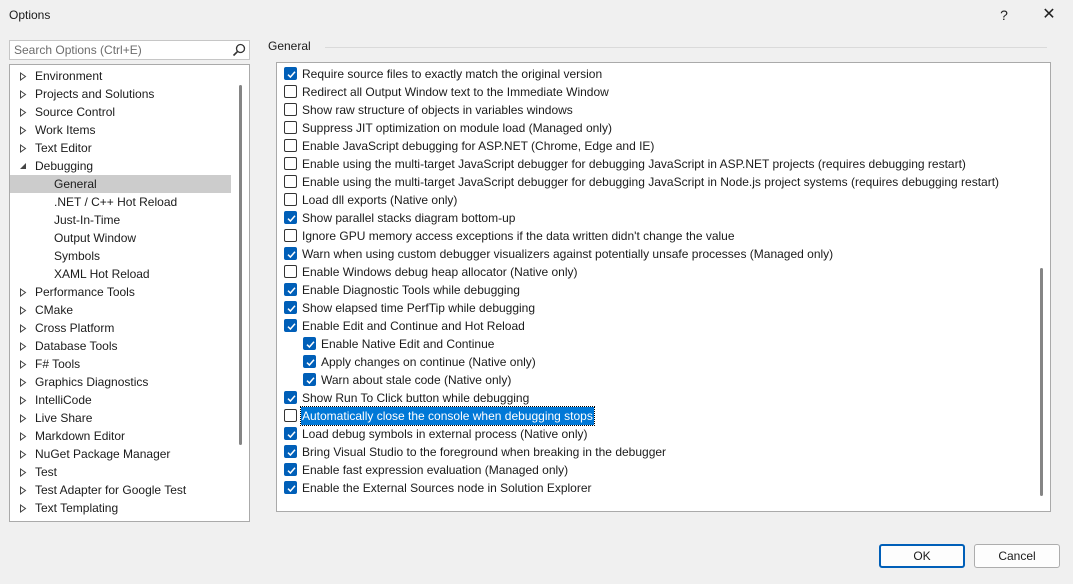 Image resolution: width=1073 pixels, height=584 pixels. What do you see at coordinates (120, 418) in the screenshot?
I see `tree-item: Live Share` at bounding box center [120, 418].